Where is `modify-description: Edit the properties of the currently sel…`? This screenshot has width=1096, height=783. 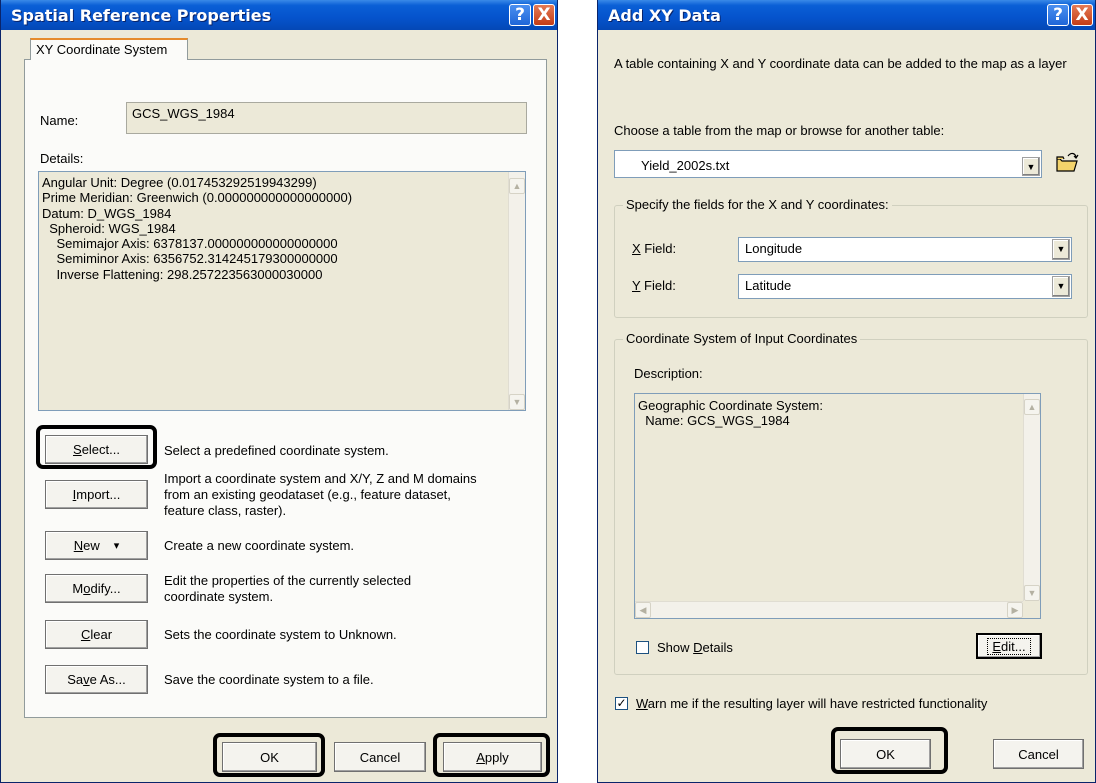
modify-description: Edit the properties of the currently sel… is located at coordinates (288, 588).